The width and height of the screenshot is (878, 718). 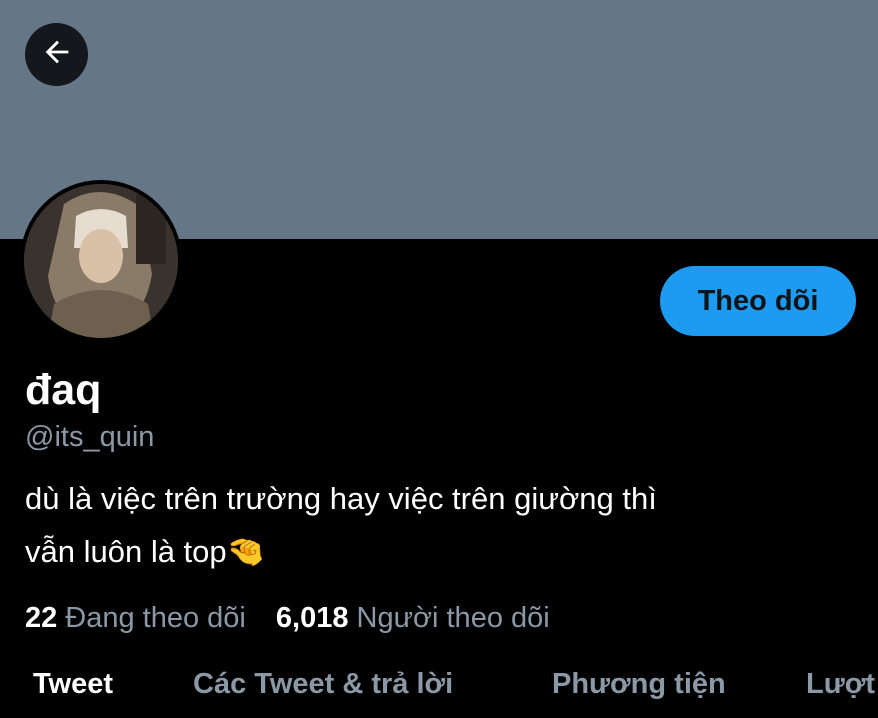 I want to click on tab-tweets-and-replies: Các Tweet & trả lời, so click(x=323, y=684).